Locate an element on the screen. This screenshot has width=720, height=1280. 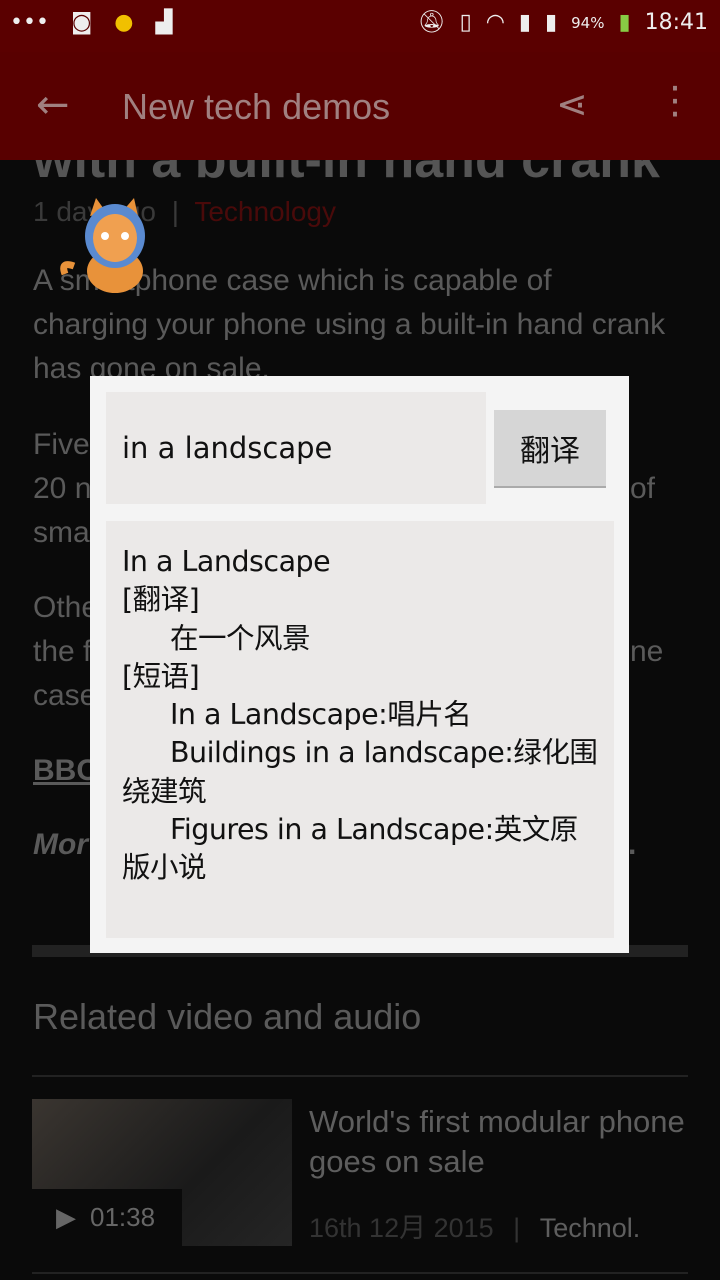
fragment-case: case is located at coordinates (65, 695).